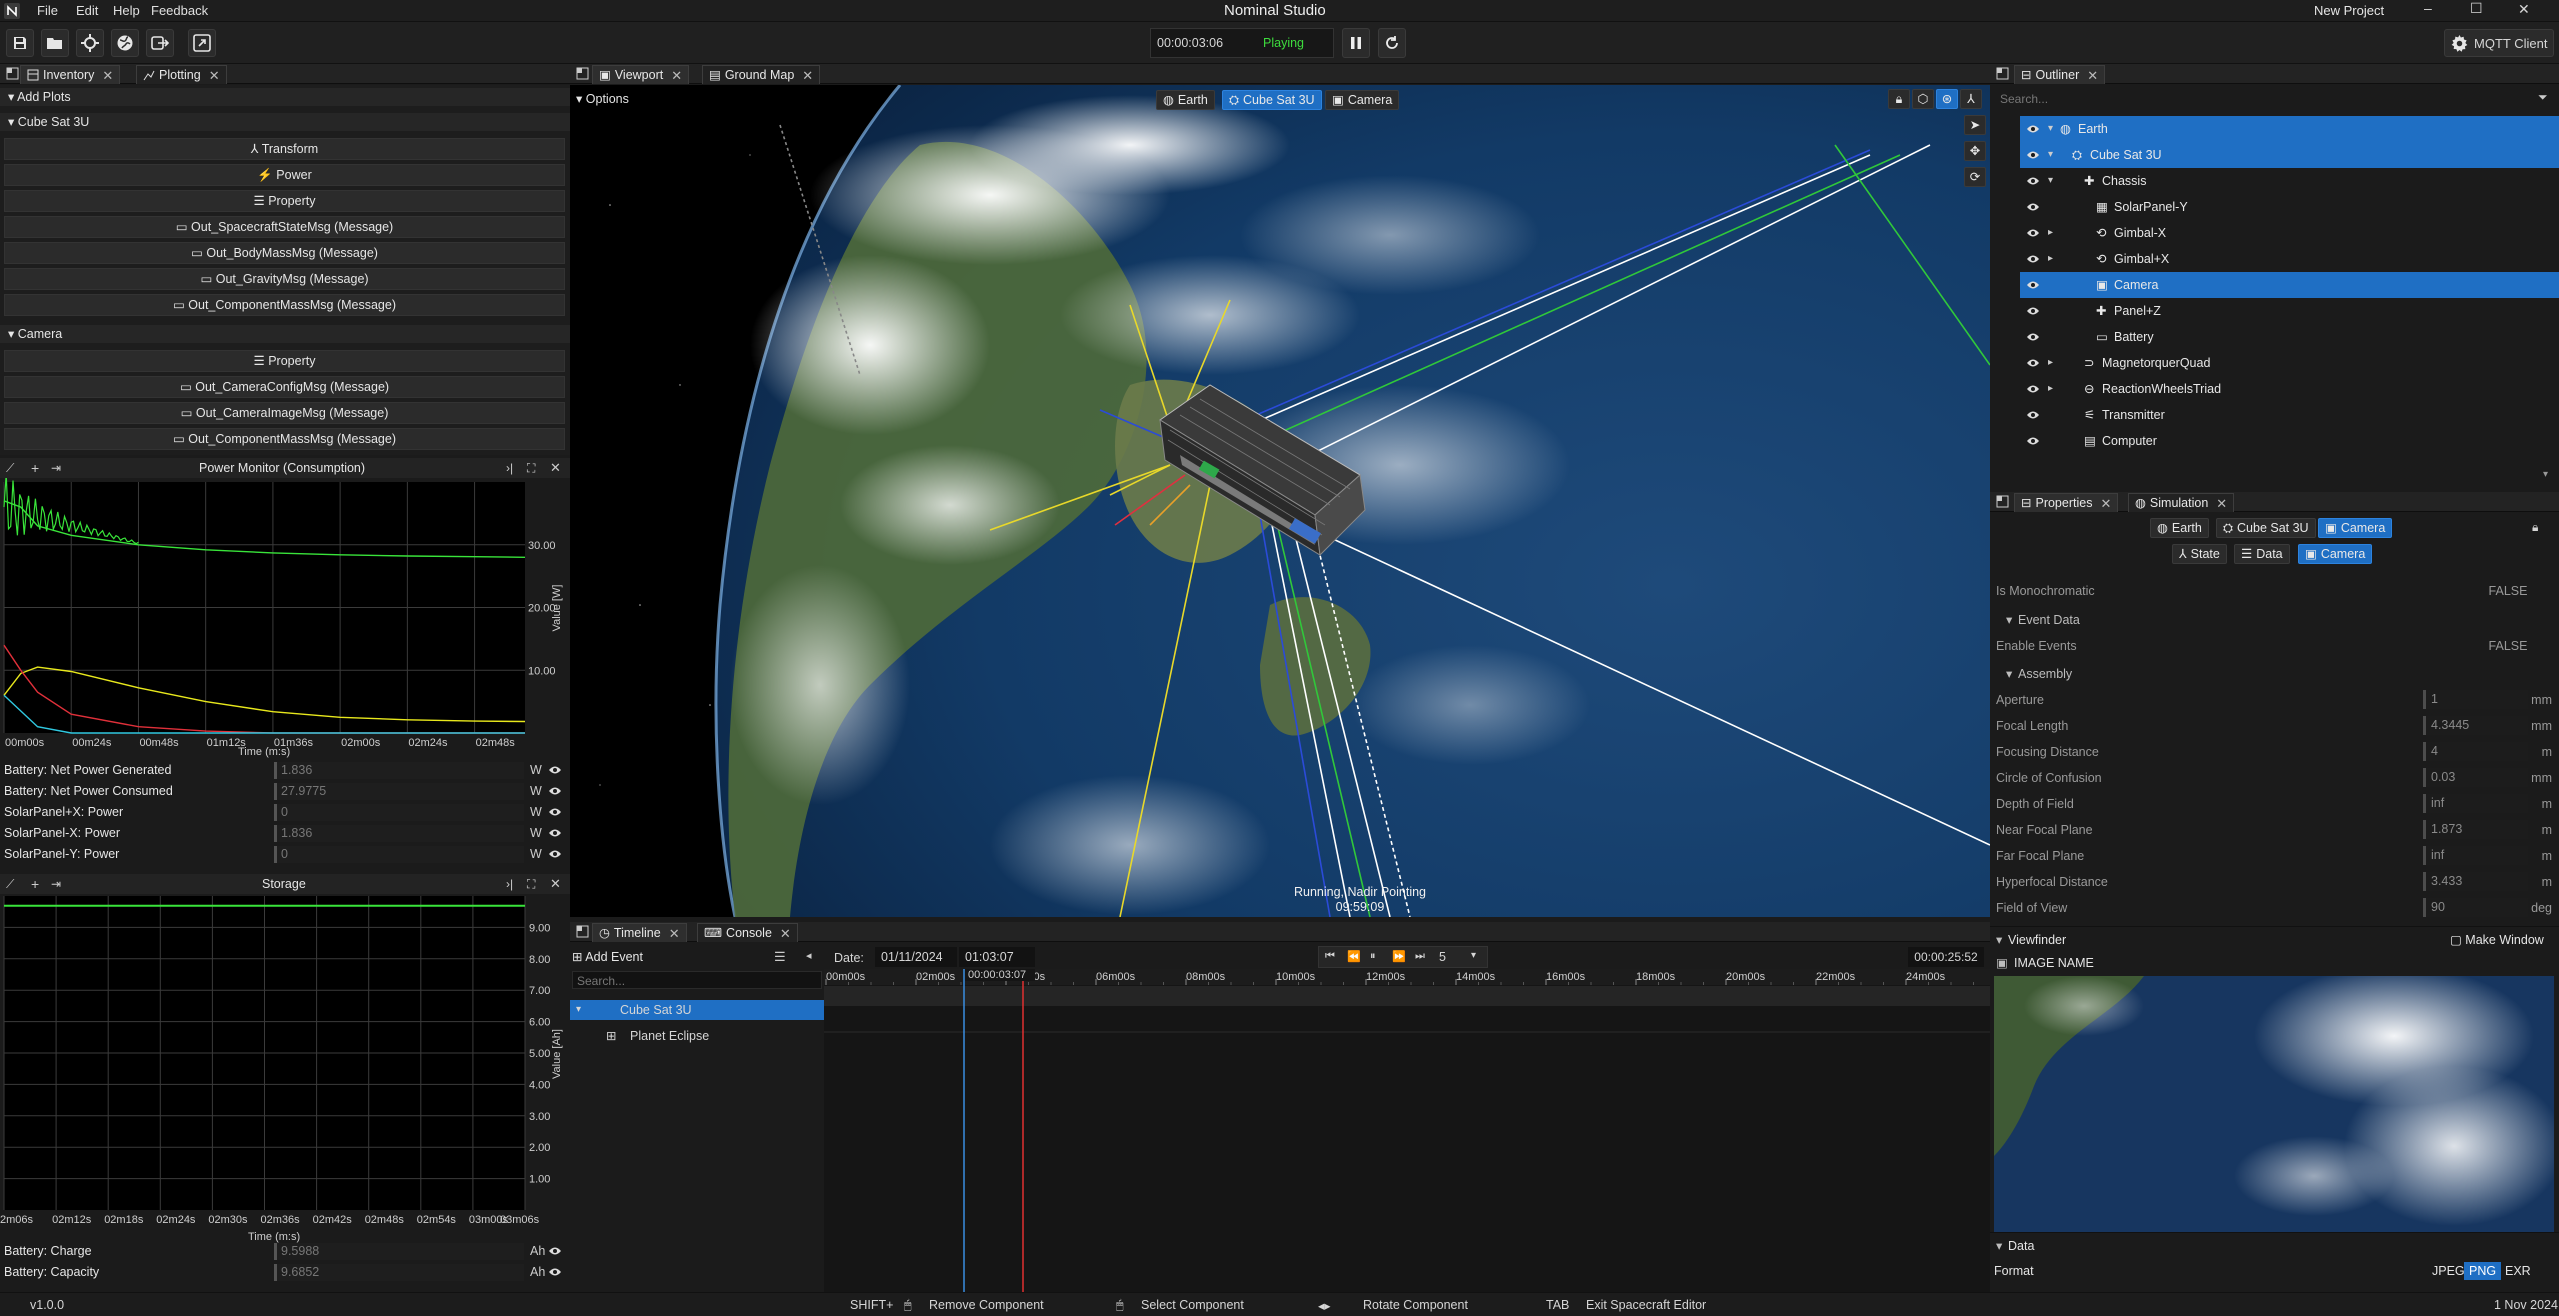 Image resolution: width=2559 pixels, height=1316 pixels. I want to click on add-plots-header: ▾ Add Plots, so click(285, 97).